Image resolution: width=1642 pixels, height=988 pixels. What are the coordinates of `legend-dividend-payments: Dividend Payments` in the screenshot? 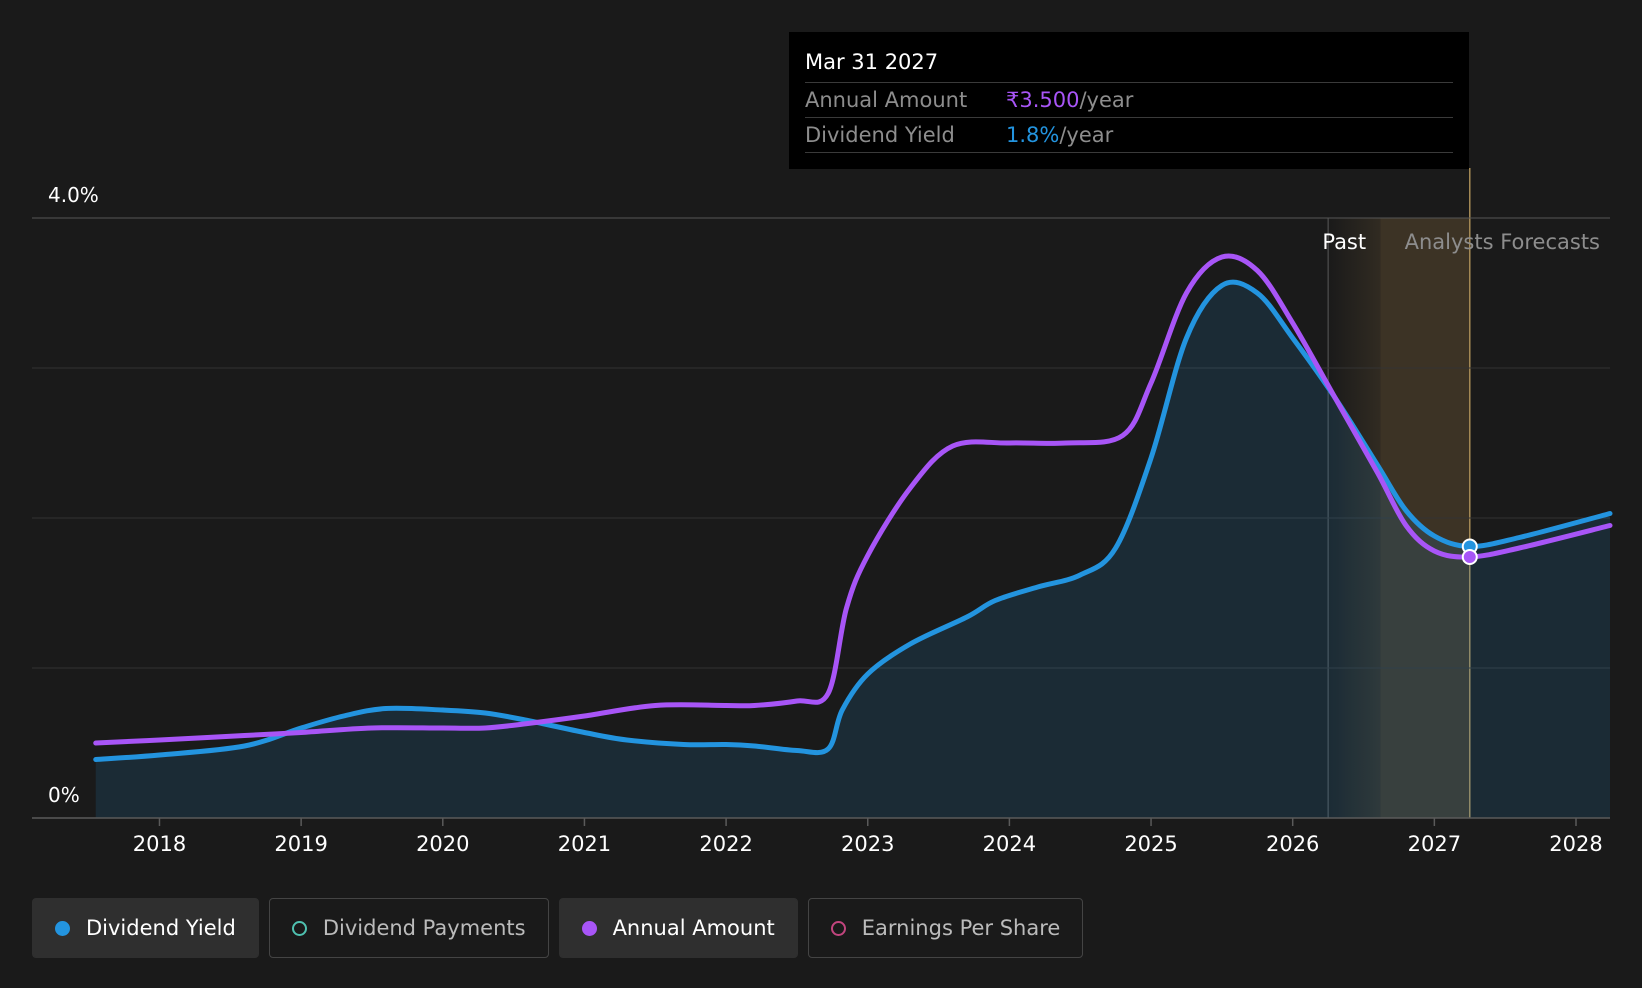 It's located at (408, 928).